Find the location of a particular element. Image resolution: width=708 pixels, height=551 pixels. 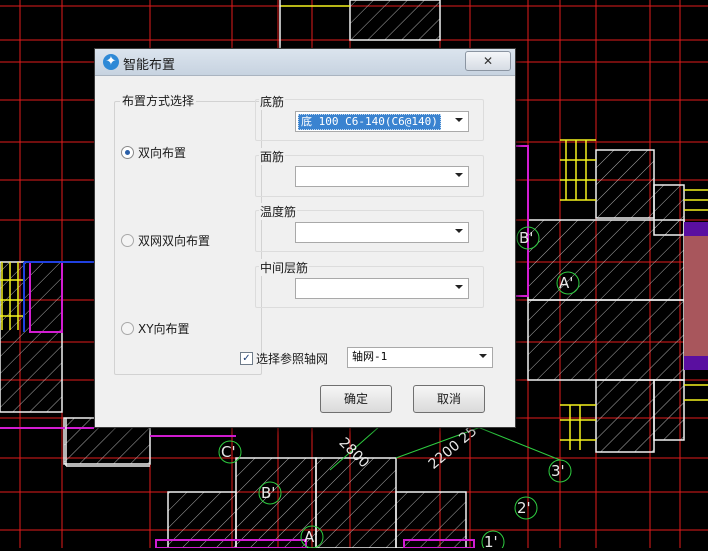

checkmark-icon: ✓ is located at coordinates (246, 358).